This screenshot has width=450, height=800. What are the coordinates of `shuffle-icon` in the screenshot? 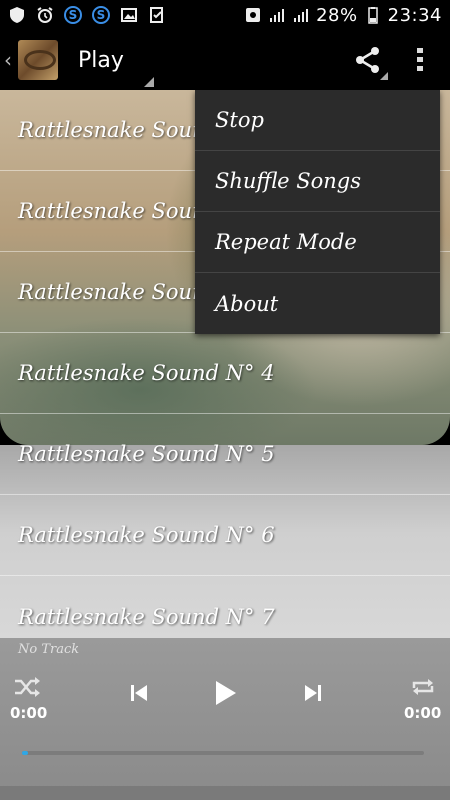 It's located at (27, 687).